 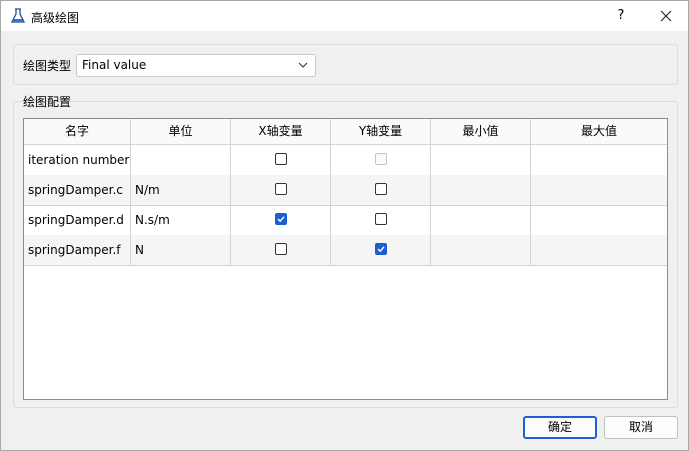 I want to click on plot-type-value: Final value, so click(x=114, y=65).